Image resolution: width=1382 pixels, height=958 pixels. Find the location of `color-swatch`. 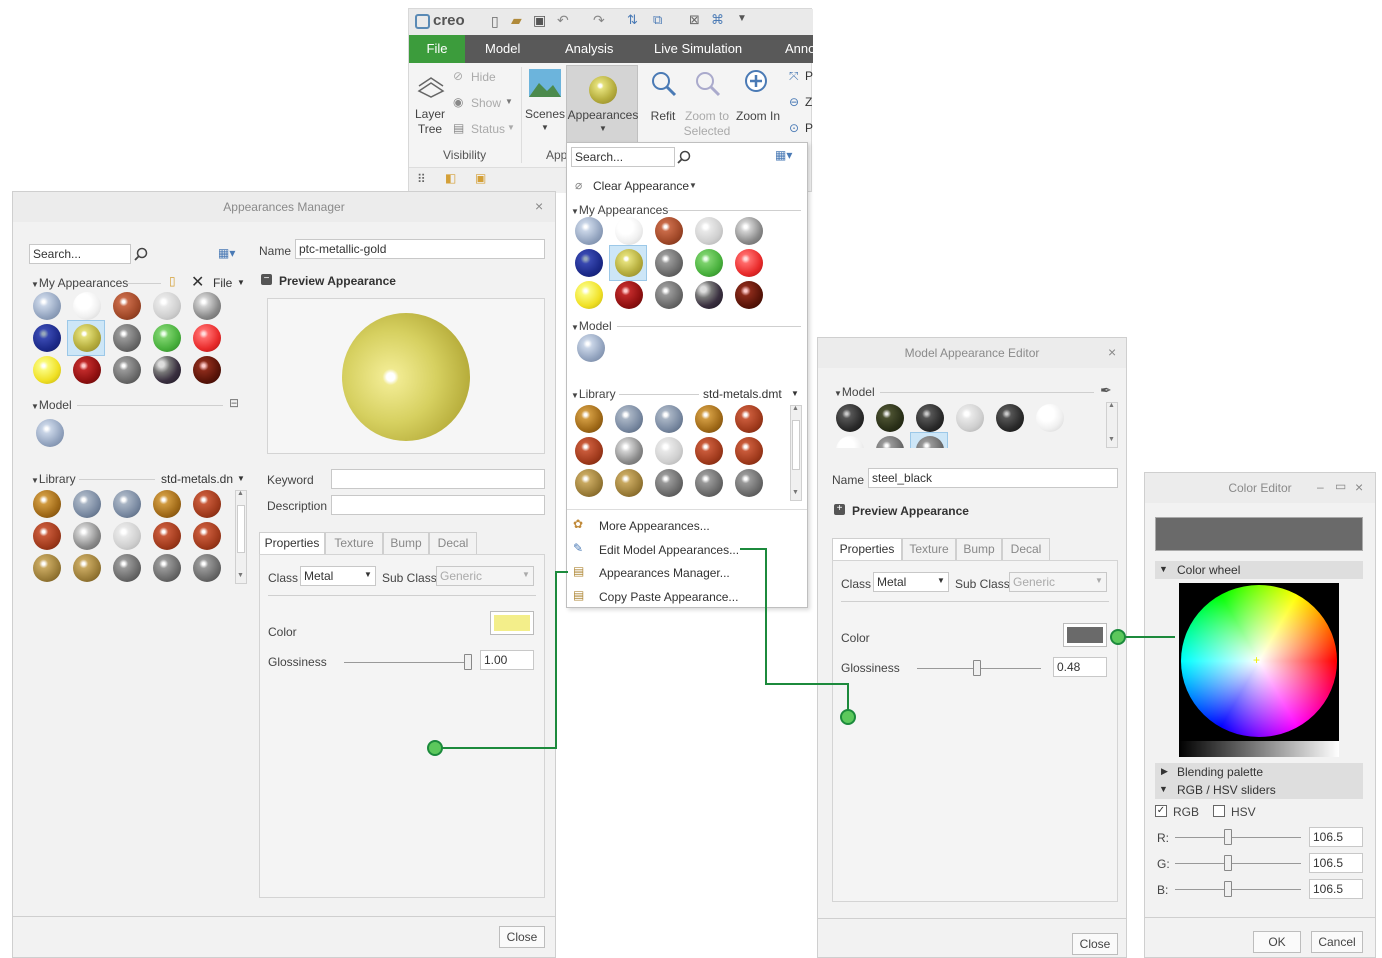

color-swatch is located at coordinates (1085, 635).